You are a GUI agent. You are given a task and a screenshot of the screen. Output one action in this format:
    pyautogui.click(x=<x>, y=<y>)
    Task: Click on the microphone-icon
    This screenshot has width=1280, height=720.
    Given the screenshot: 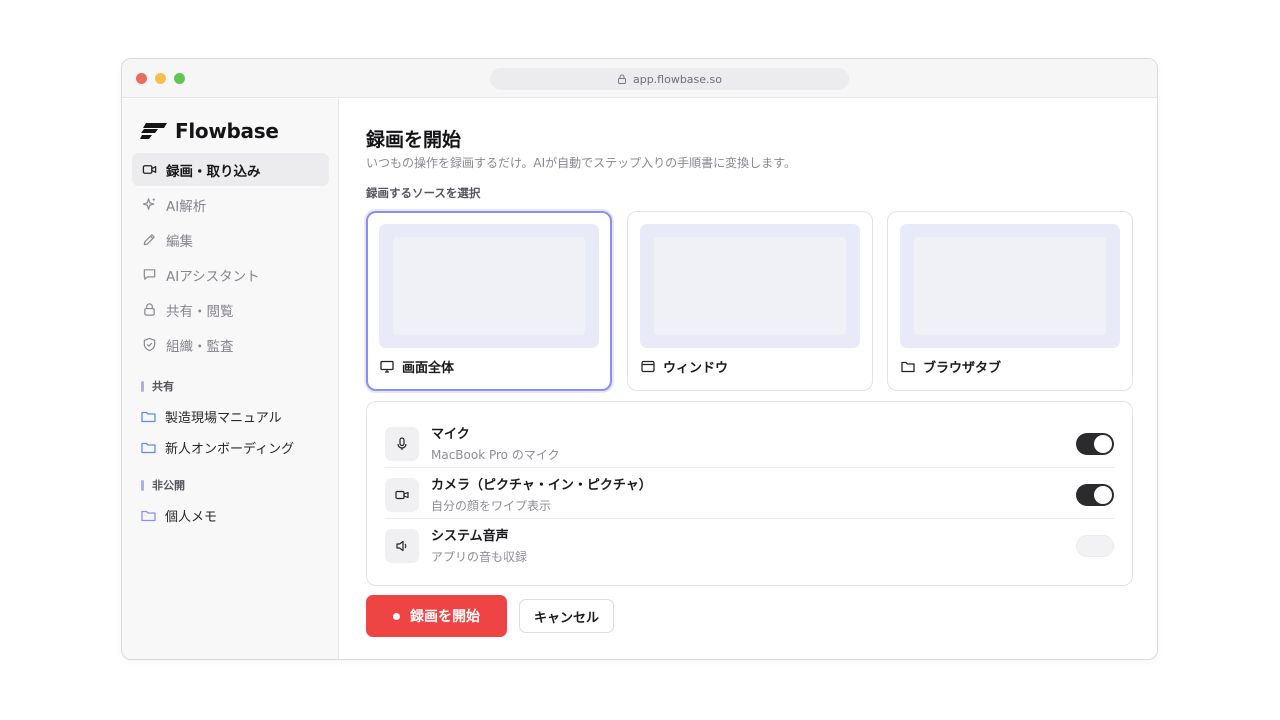 What is the action you would take?
    pyautogui.click(x=402, y=443)
    